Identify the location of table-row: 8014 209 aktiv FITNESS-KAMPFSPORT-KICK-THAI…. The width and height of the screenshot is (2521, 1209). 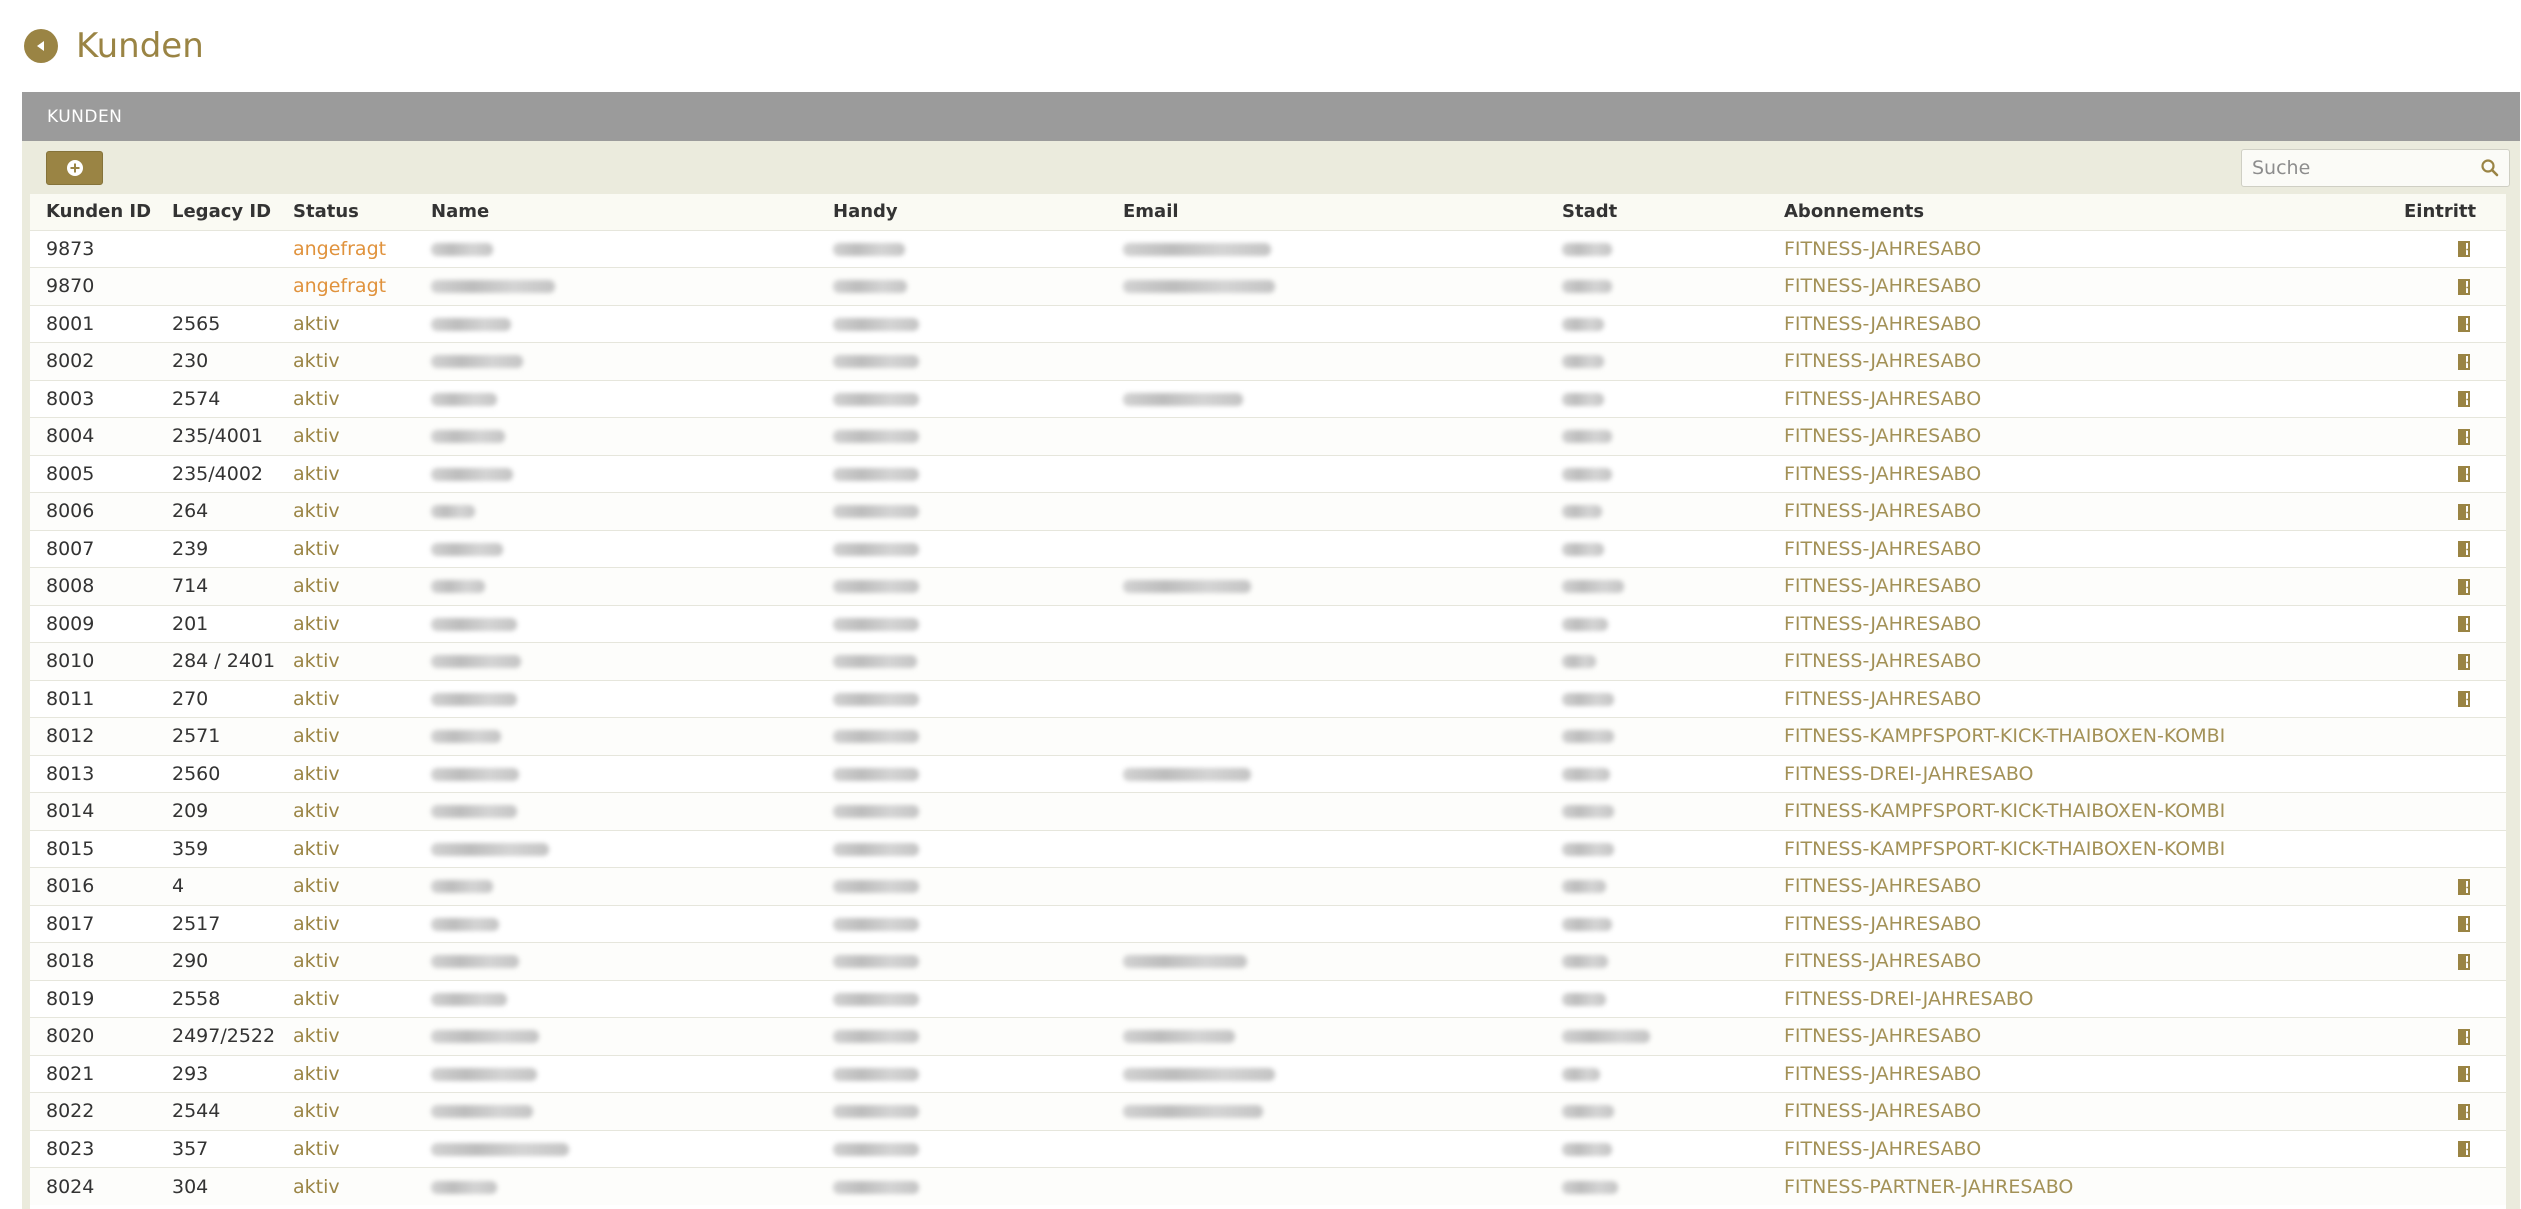
(1268, 811).